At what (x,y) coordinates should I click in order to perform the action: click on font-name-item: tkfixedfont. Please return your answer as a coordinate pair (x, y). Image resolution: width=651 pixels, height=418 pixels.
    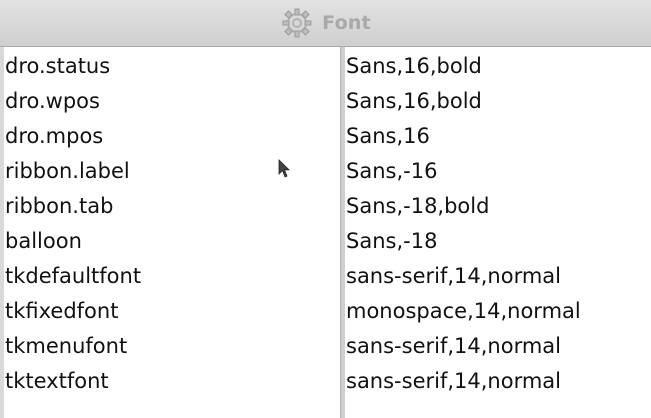
    Looking at the image, I should click on (172, 311).